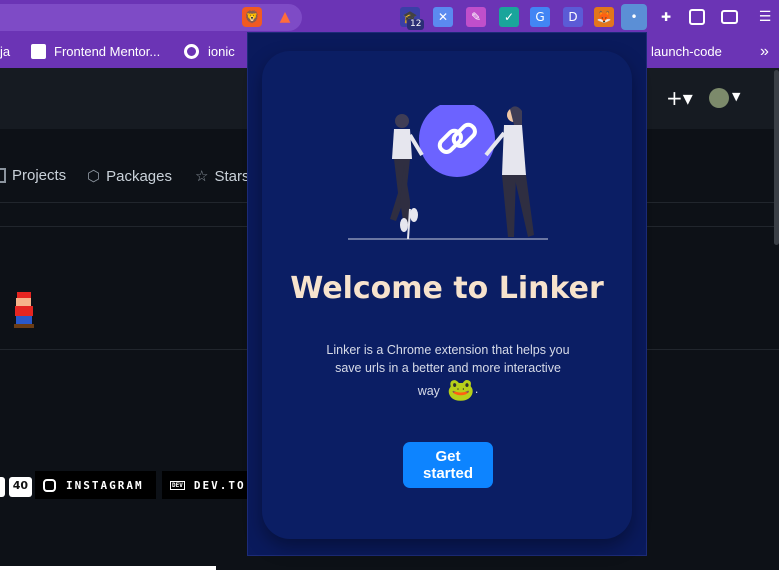 The height and width of the screenshot is (570, 779). What do you see at coordinates (776, 157) in the screenshot?
I see `scrollbar` at bounding box center [776, 157].